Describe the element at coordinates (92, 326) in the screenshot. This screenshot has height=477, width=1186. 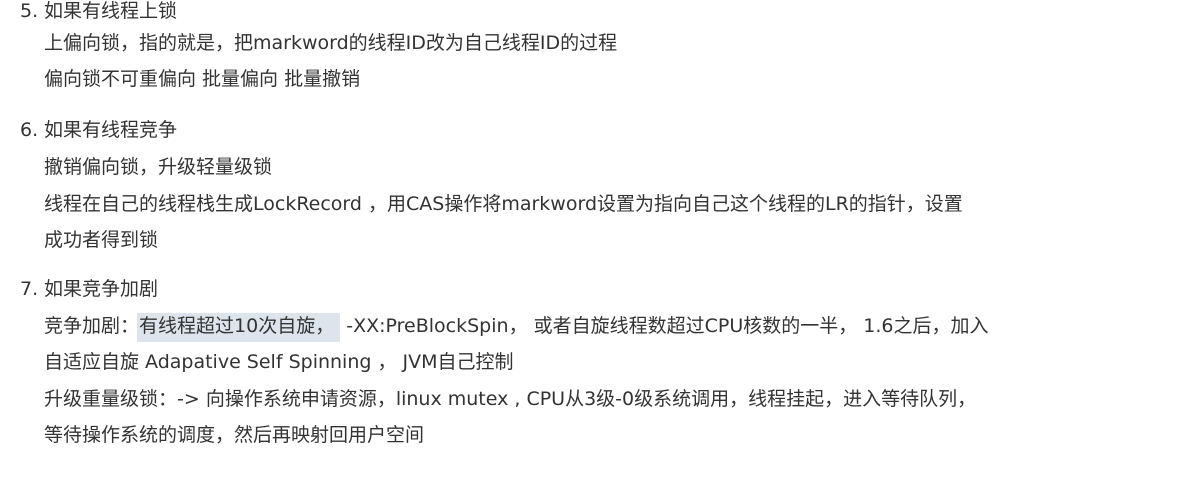
I see `line-prefix: 竞争加剧：` at that location.